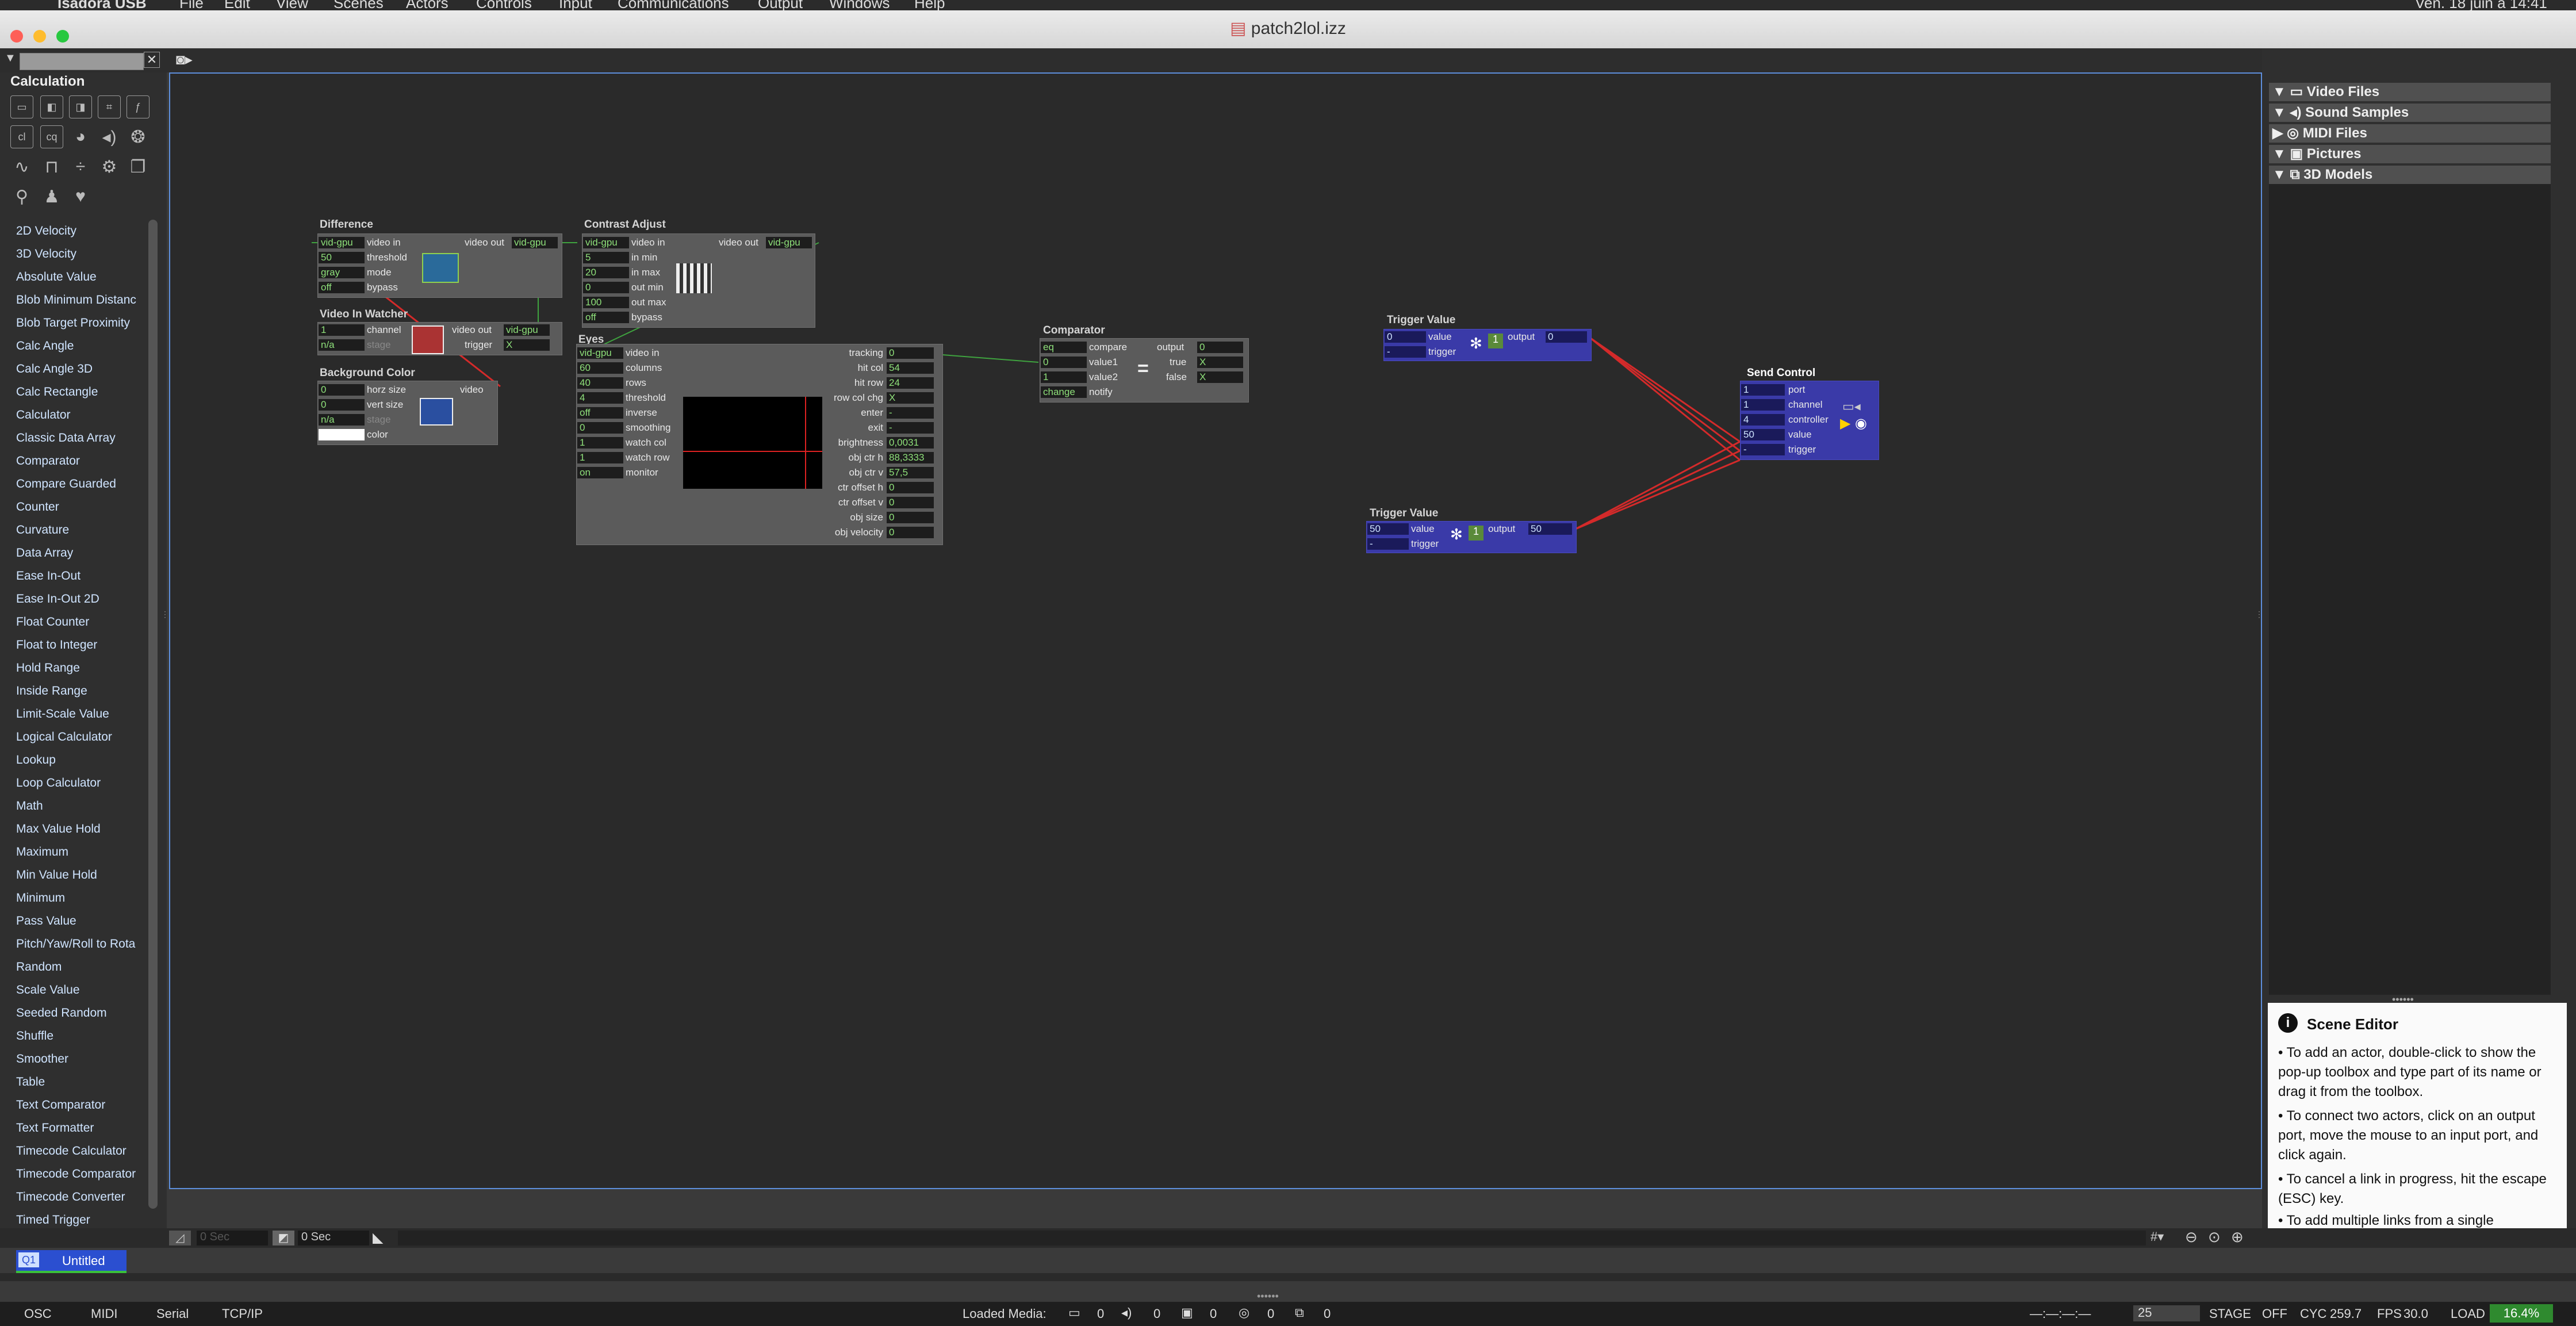 This screenshot has width=2576, height=1326. I want to click on actor-list-item: Float to Integer, so click(80, 645).